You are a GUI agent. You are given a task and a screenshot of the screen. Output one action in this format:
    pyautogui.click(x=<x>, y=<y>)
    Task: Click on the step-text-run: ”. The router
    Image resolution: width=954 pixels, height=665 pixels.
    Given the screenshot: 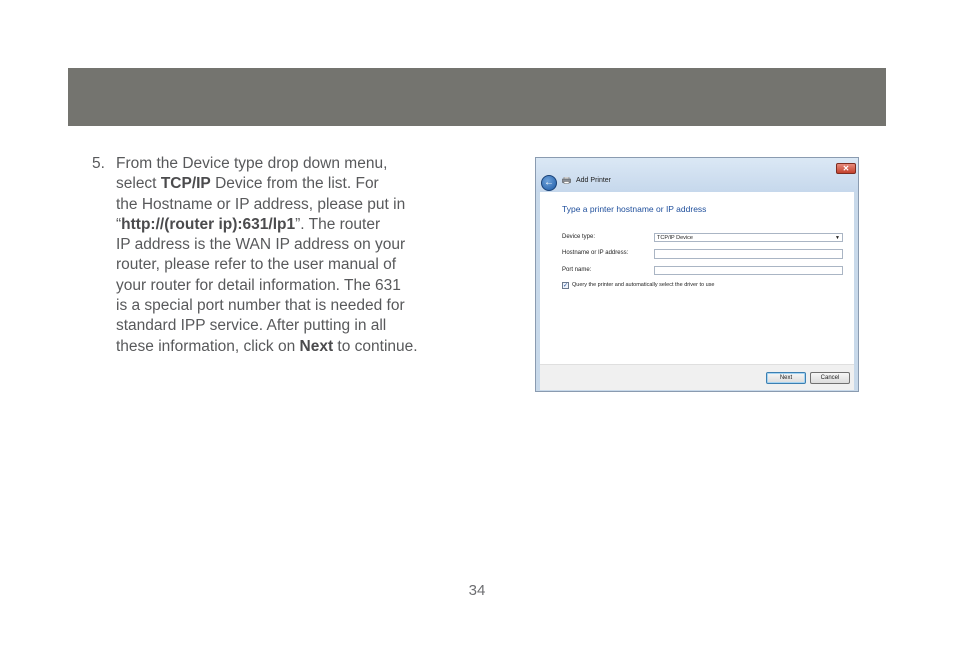 What is the action you would take?
    pyautogui.click(x=338, y=224)
    